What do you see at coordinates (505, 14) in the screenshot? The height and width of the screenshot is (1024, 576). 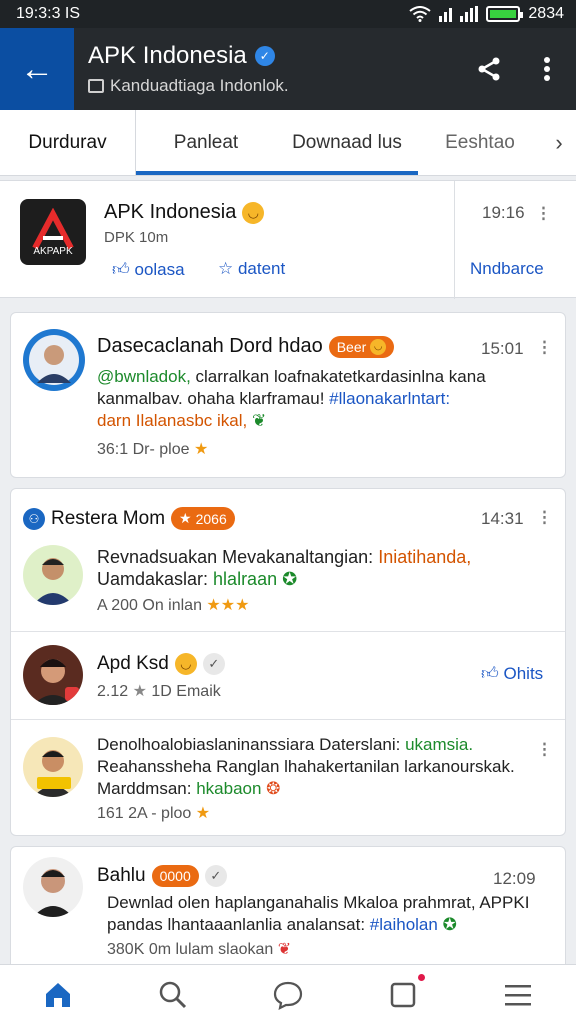 I see `battery-icon` at bounding box center [505, 14].